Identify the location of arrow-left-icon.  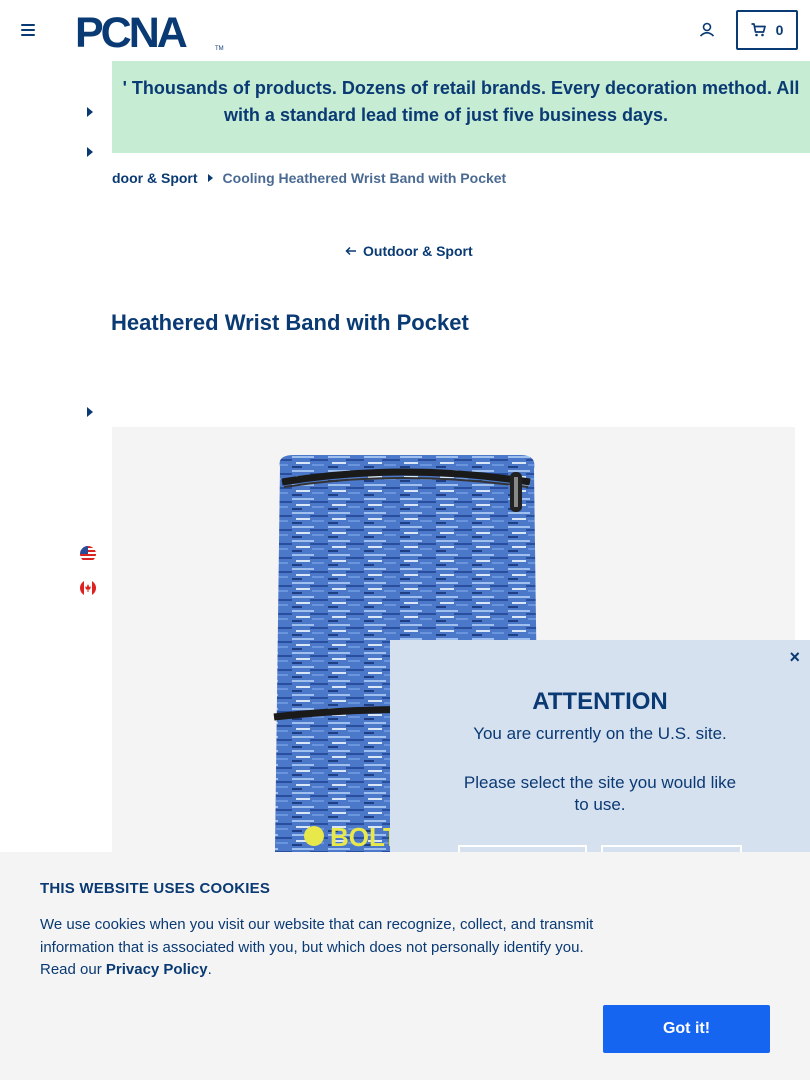
(350, 251).